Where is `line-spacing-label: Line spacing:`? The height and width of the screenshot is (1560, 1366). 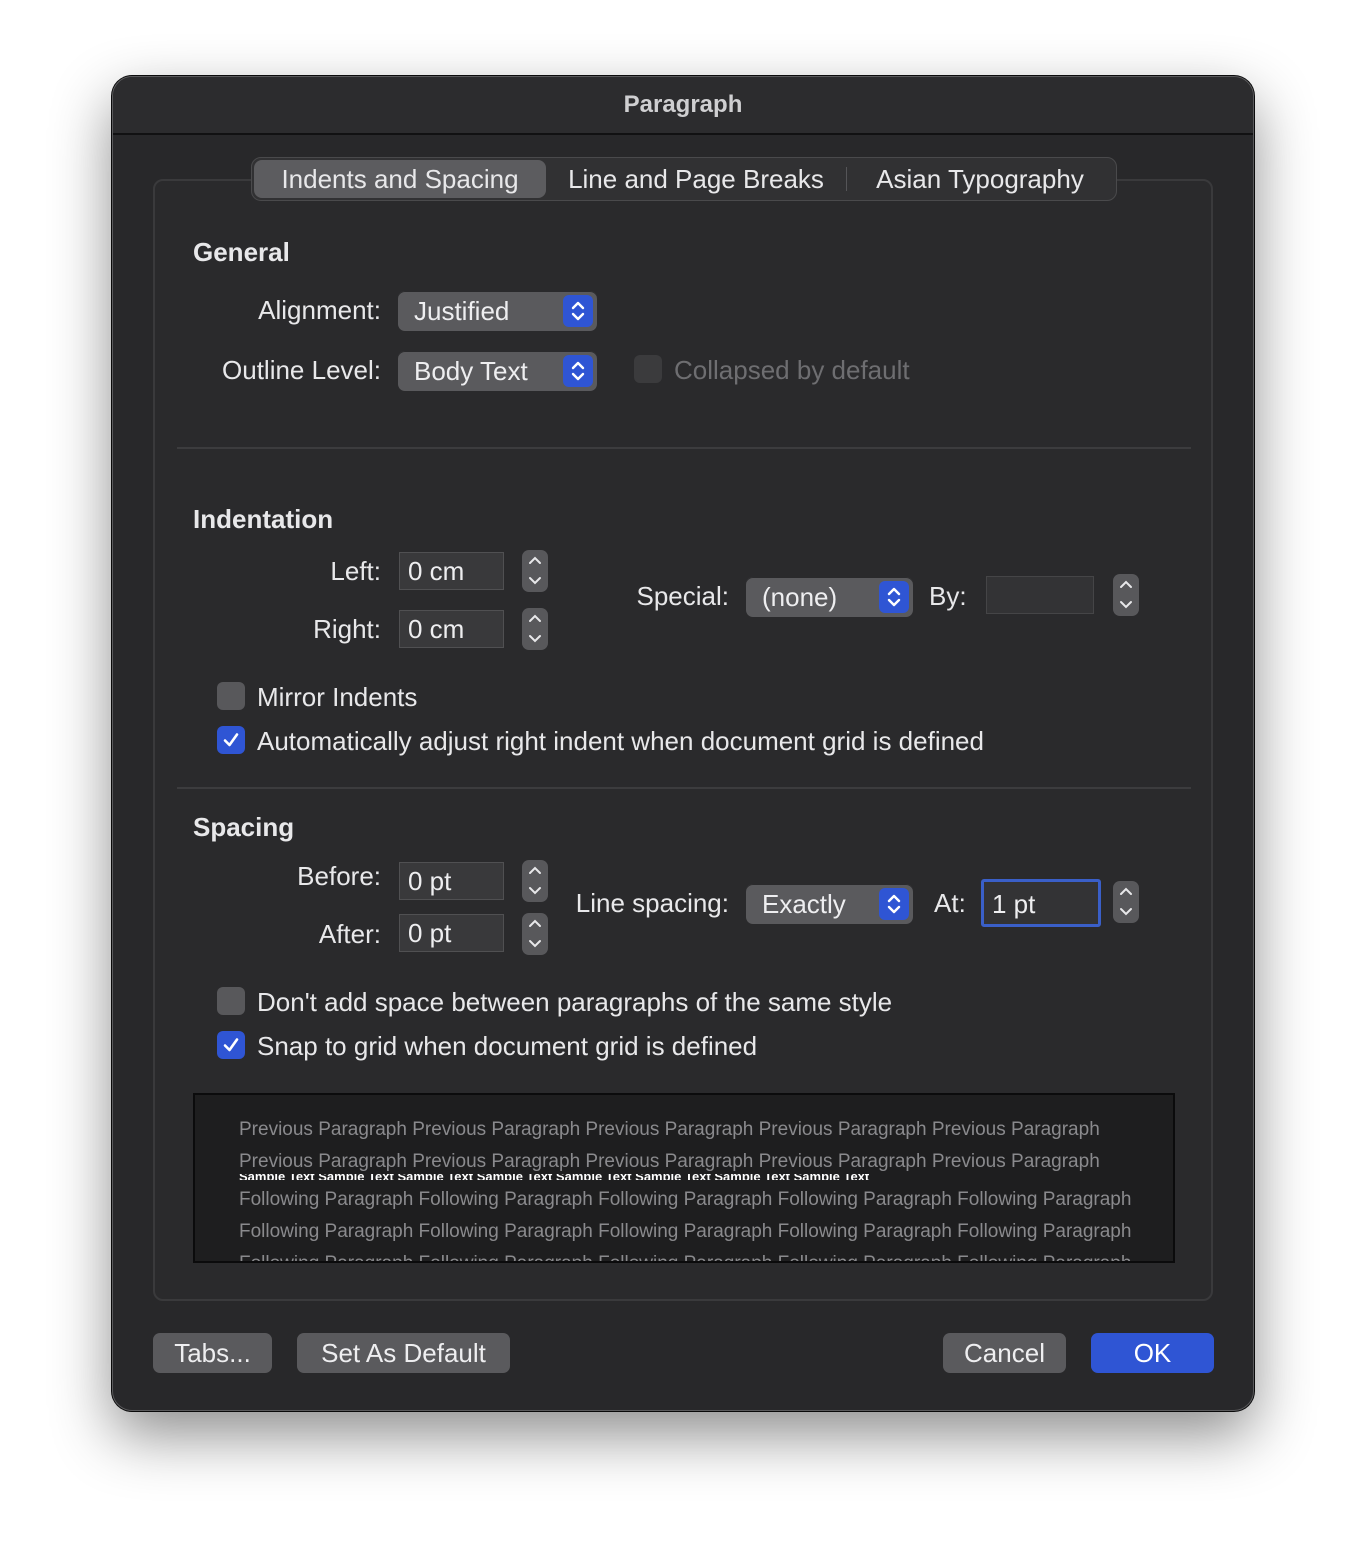 line-spacing-label: Line spacing: is located at coordinates (652, 903).